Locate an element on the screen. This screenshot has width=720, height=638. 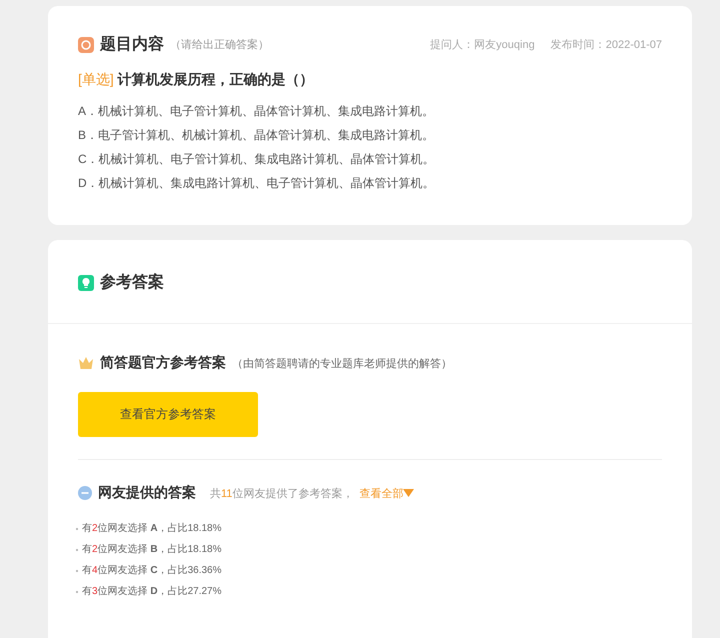
official-answer-note: （由简答题聘请的专业题库老师提供的解答） is located at coordinates (342, 363).